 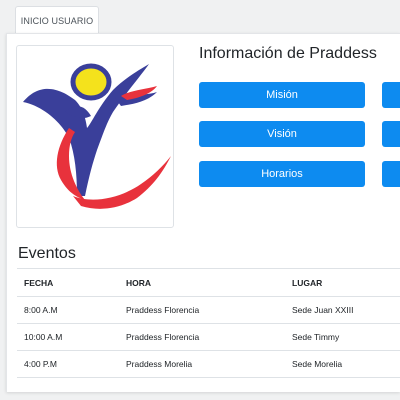 I want to click on column-header-hora: HORA, so click(x=202, y=282).